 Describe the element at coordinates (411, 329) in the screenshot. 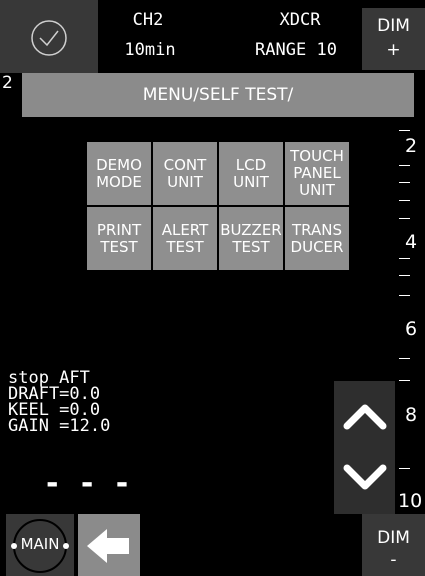

I see `scale-label-6: 6` at that location.